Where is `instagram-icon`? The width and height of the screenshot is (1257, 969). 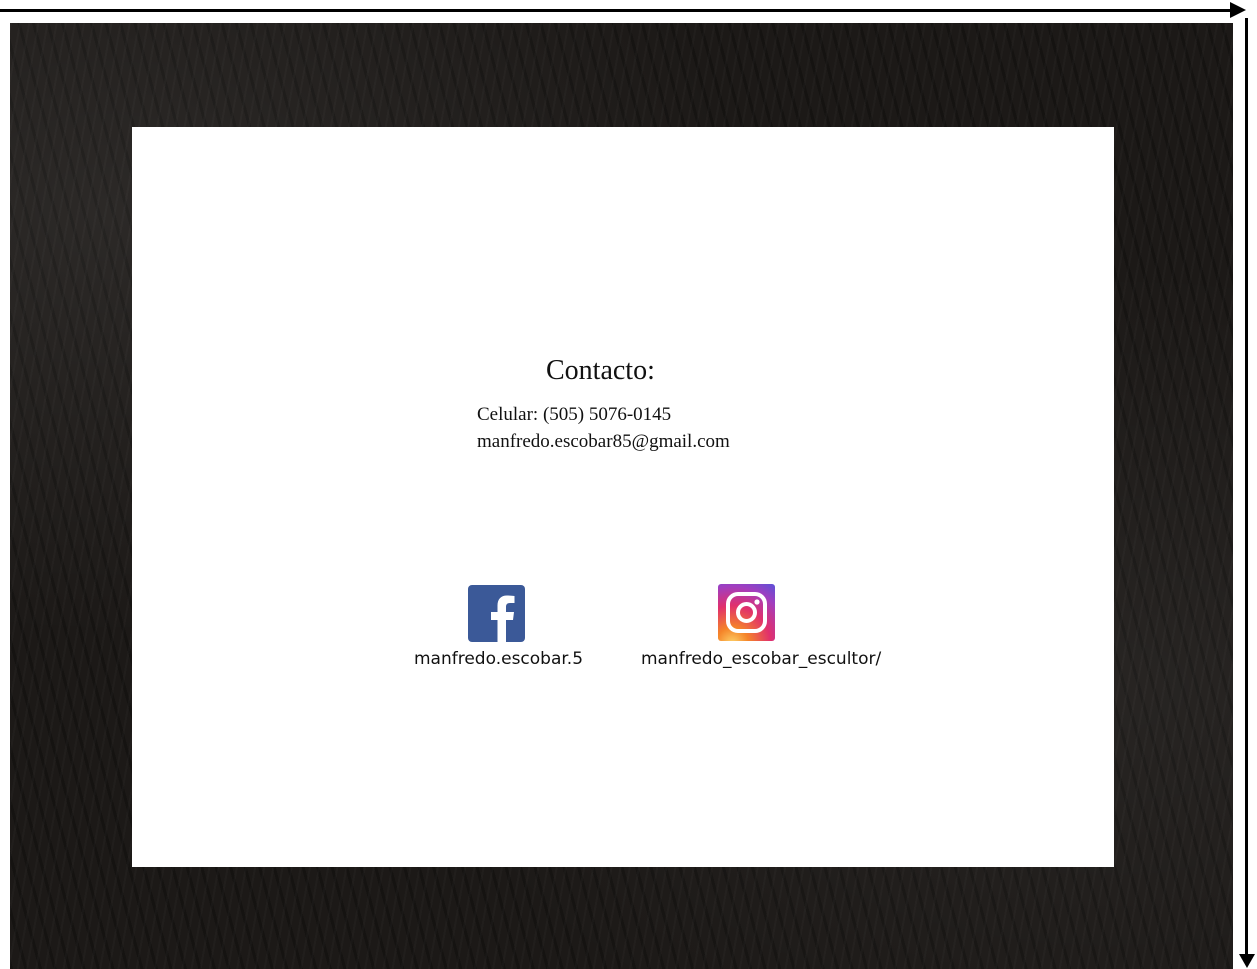
instagram-icon is located at coordinates (746, 612).